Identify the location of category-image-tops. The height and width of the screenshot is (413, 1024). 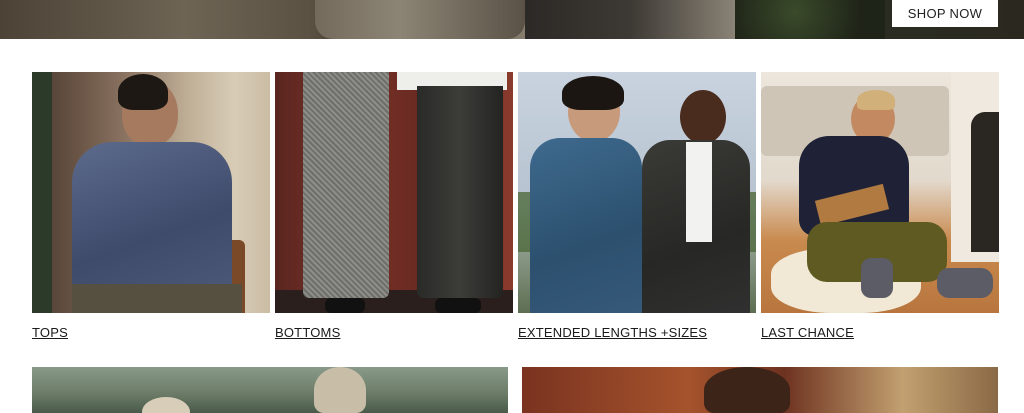
(151, 192).